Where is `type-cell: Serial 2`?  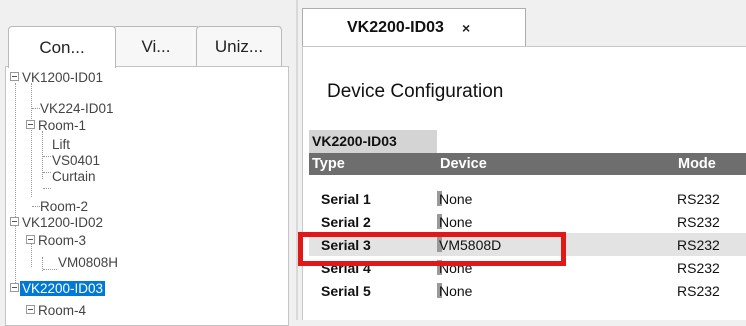
type-cell: Serial 2 is located at coordinates (346, 222).